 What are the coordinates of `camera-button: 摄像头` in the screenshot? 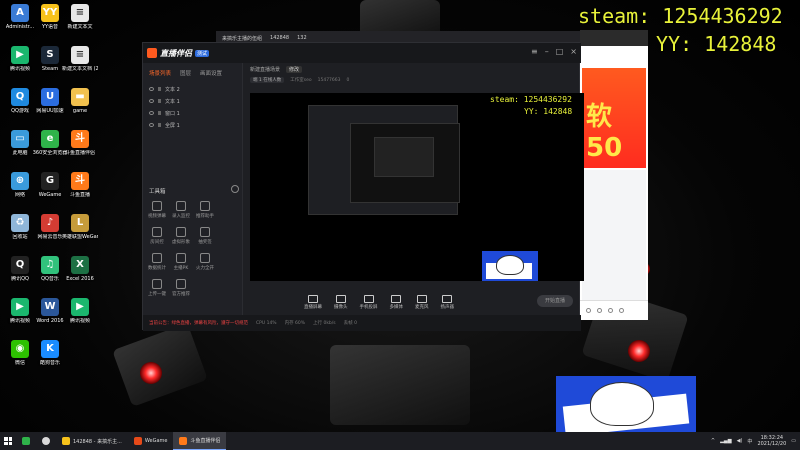 It's located at (341, 302).